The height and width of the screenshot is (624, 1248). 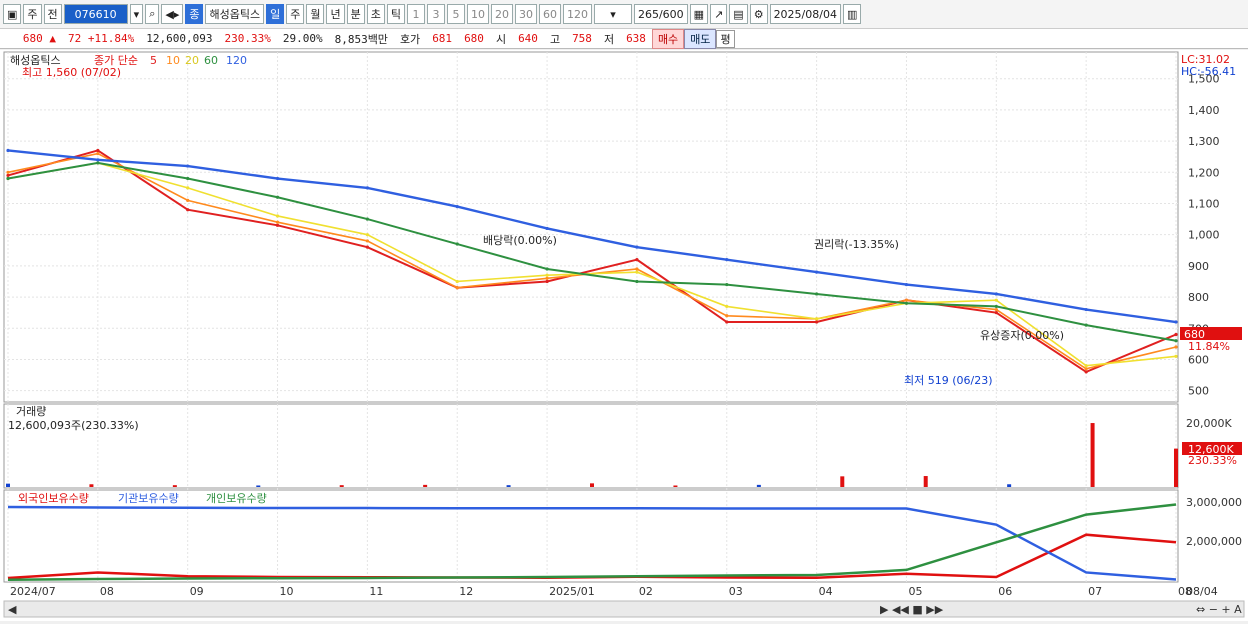 What do you see at coordinates (395, 14) in the screenshot?
I see `tab-tick: 틱` at bounding box center [395, 14].